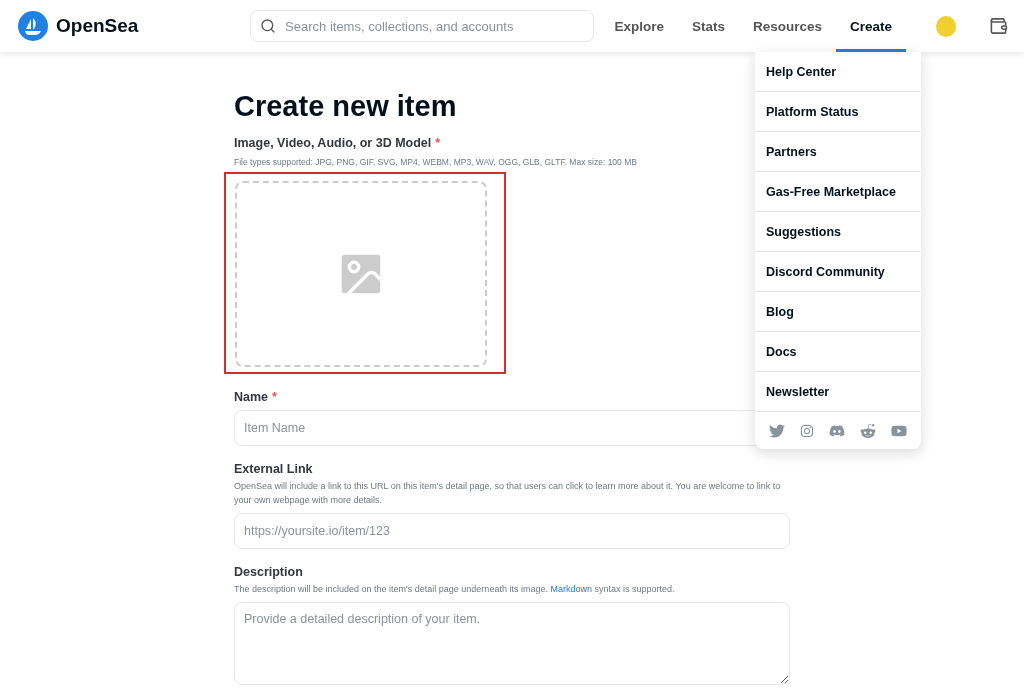 The width and height of the screenshot is (1024, 697). I want to click on field-hint: File types supported: JPG, PNG, GIF, SVG, MP4, WEBM, MP3, WAV, OGG, GLB, GLTF. Max size: 100 MB, so click(436, 162).